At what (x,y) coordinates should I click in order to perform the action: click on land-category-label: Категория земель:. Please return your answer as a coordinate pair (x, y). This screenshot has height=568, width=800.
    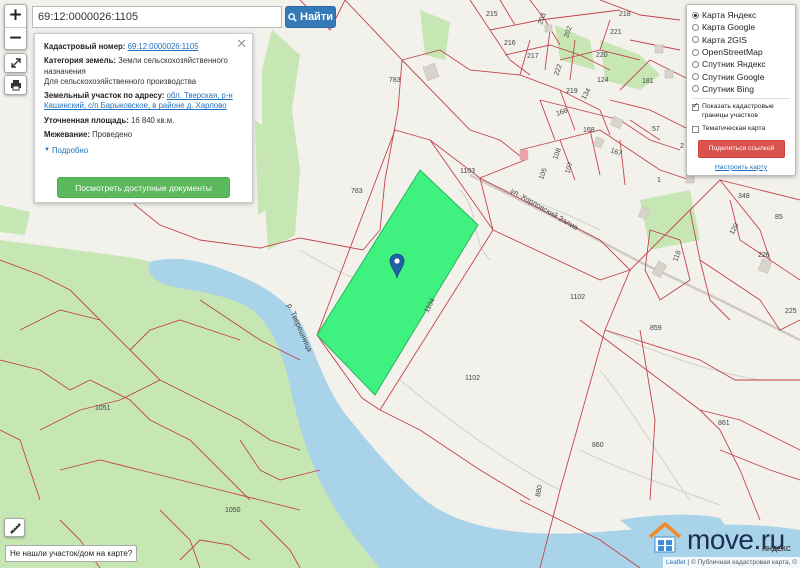
    Looking at the image, I should click on (80, 61).